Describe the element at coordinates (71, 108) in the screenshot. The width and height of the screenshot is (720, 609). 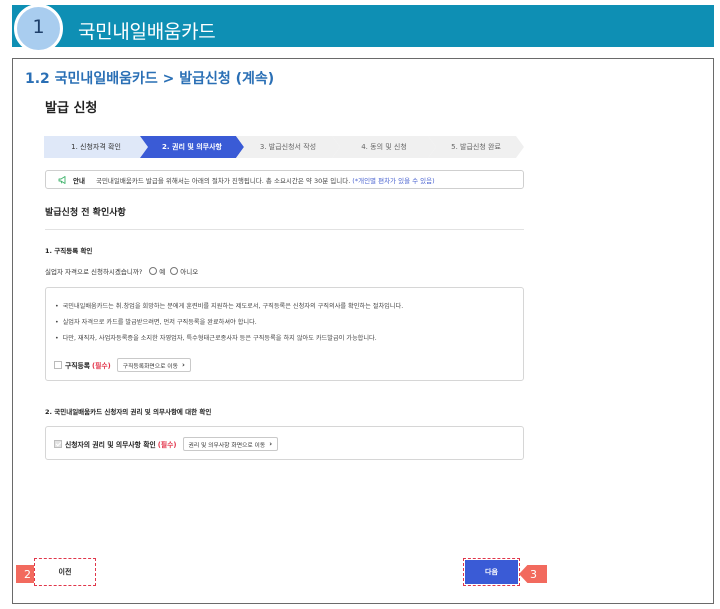
I see `page-title: 발급 신청` at that location.